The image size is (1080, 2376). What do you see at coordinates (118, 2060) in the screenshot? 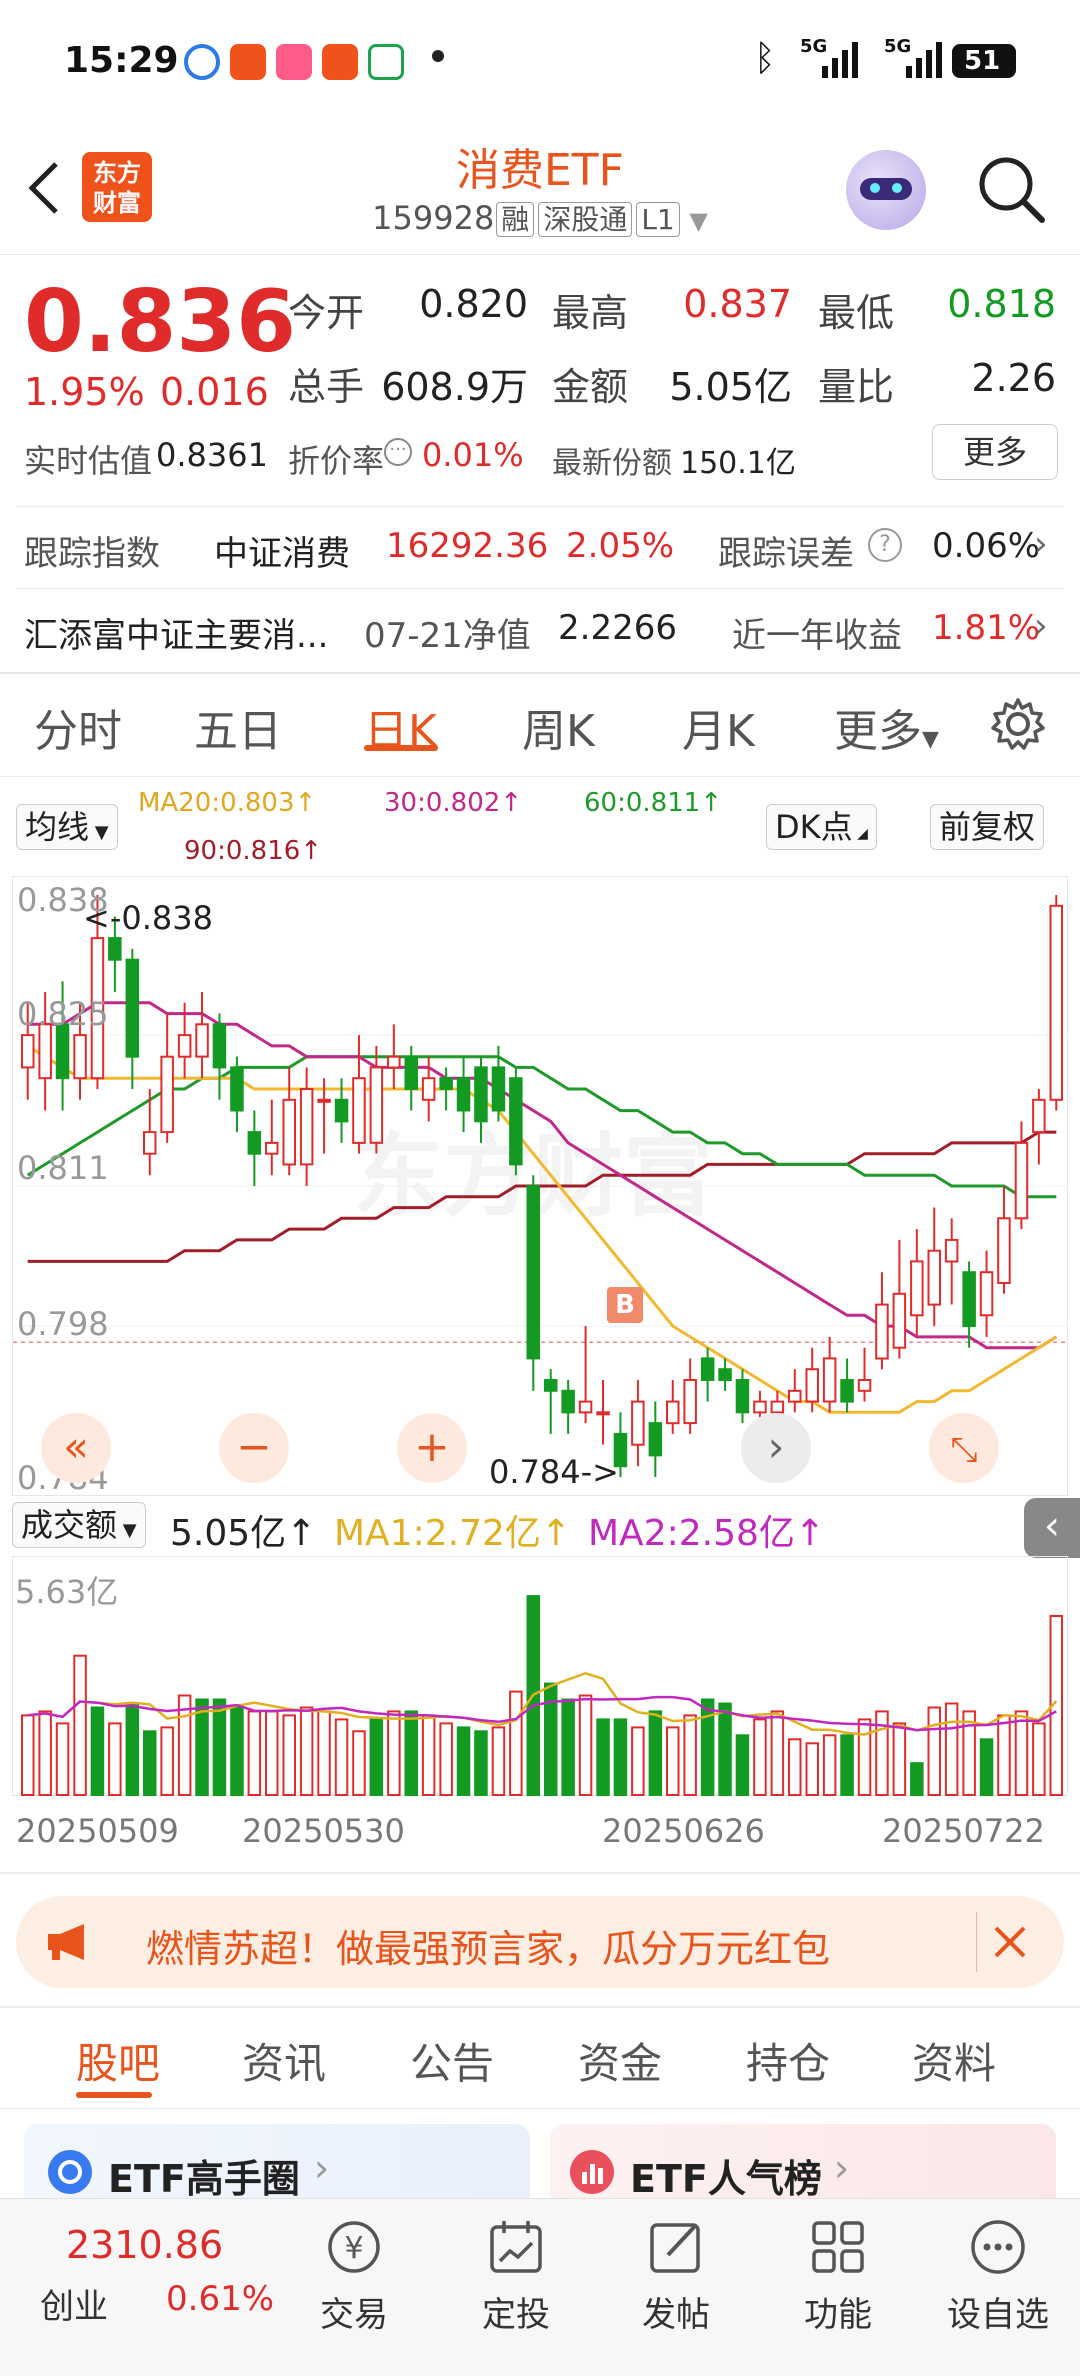
I see `tab-forum: 股吧` at bounding box center [118, 2060].